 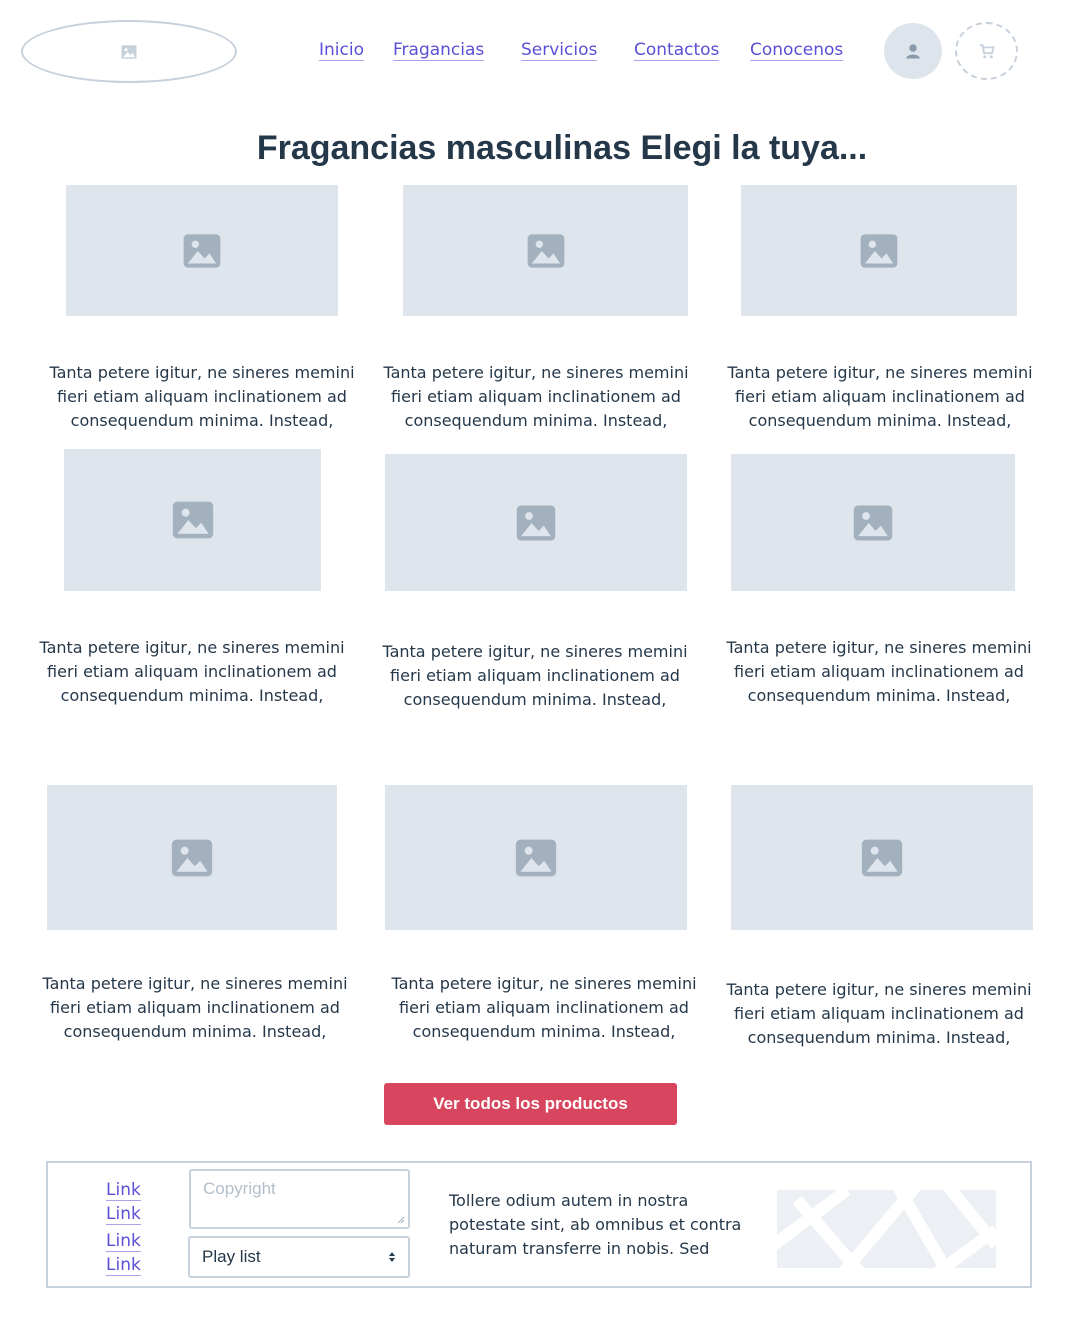 What do you see at coordinates (299, 1199) in the screenshot?
I see `copyright-textarea: Copyright` at bounding box center [299, 1199].